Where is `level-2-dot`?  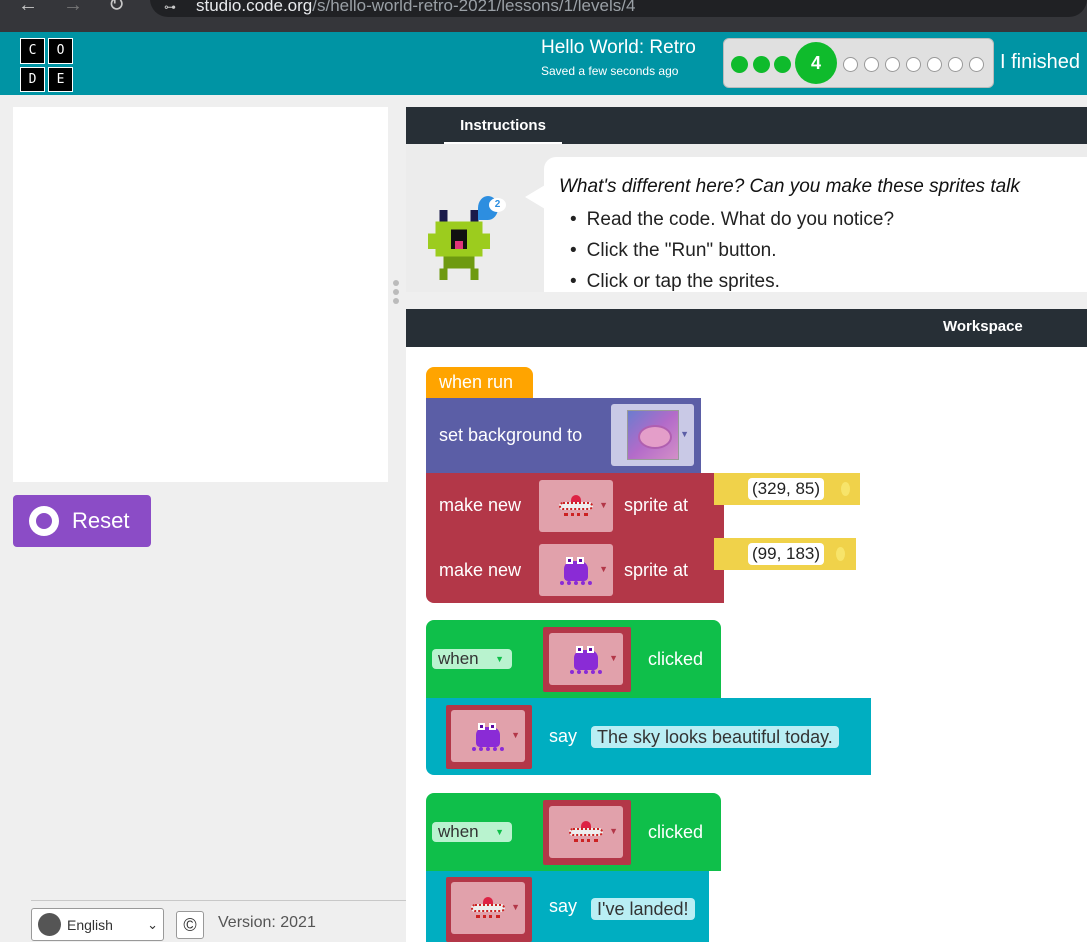 level-2-dot is located at coordinates (761, 64).